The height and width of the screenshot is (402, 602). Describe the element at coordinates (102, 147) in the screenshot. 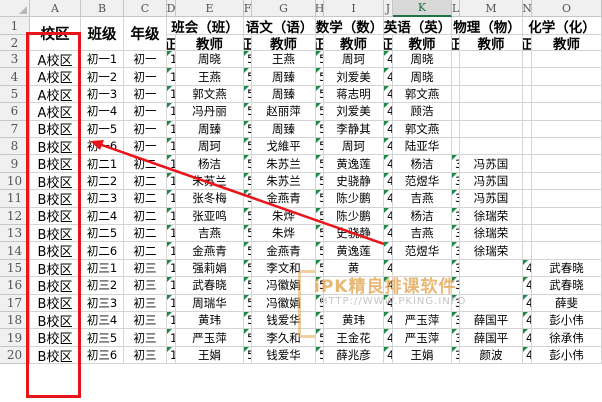

I see `table-cell-cls: 初一6` at that location.